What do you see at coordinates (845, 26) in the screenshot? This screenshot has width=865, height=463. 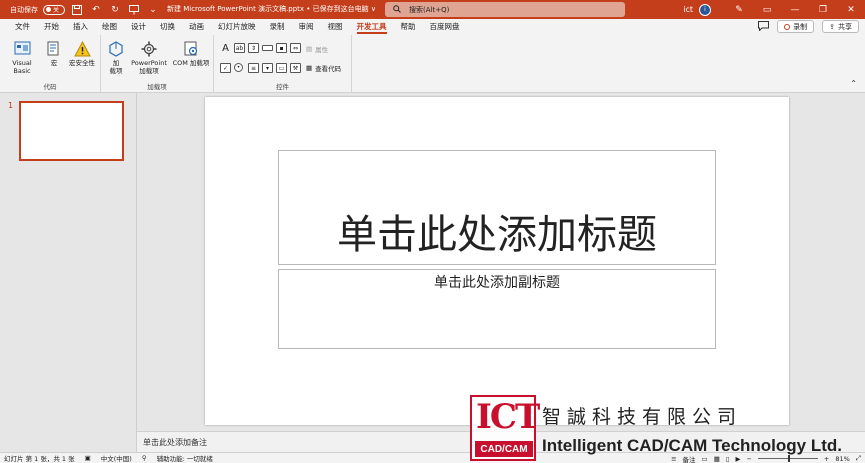 I see `share-label: 共享` at bounding box center [845, 26].